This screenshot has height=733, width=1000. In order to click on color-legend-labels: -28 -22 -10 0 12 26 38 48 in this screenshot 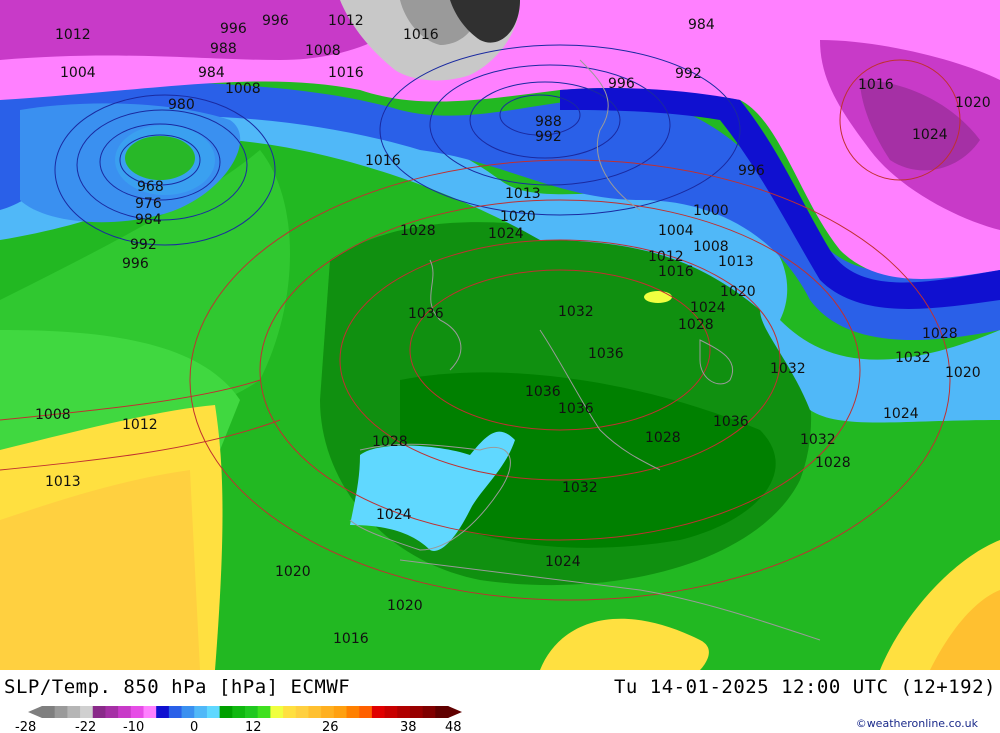, I will do `click(238, 726)`.